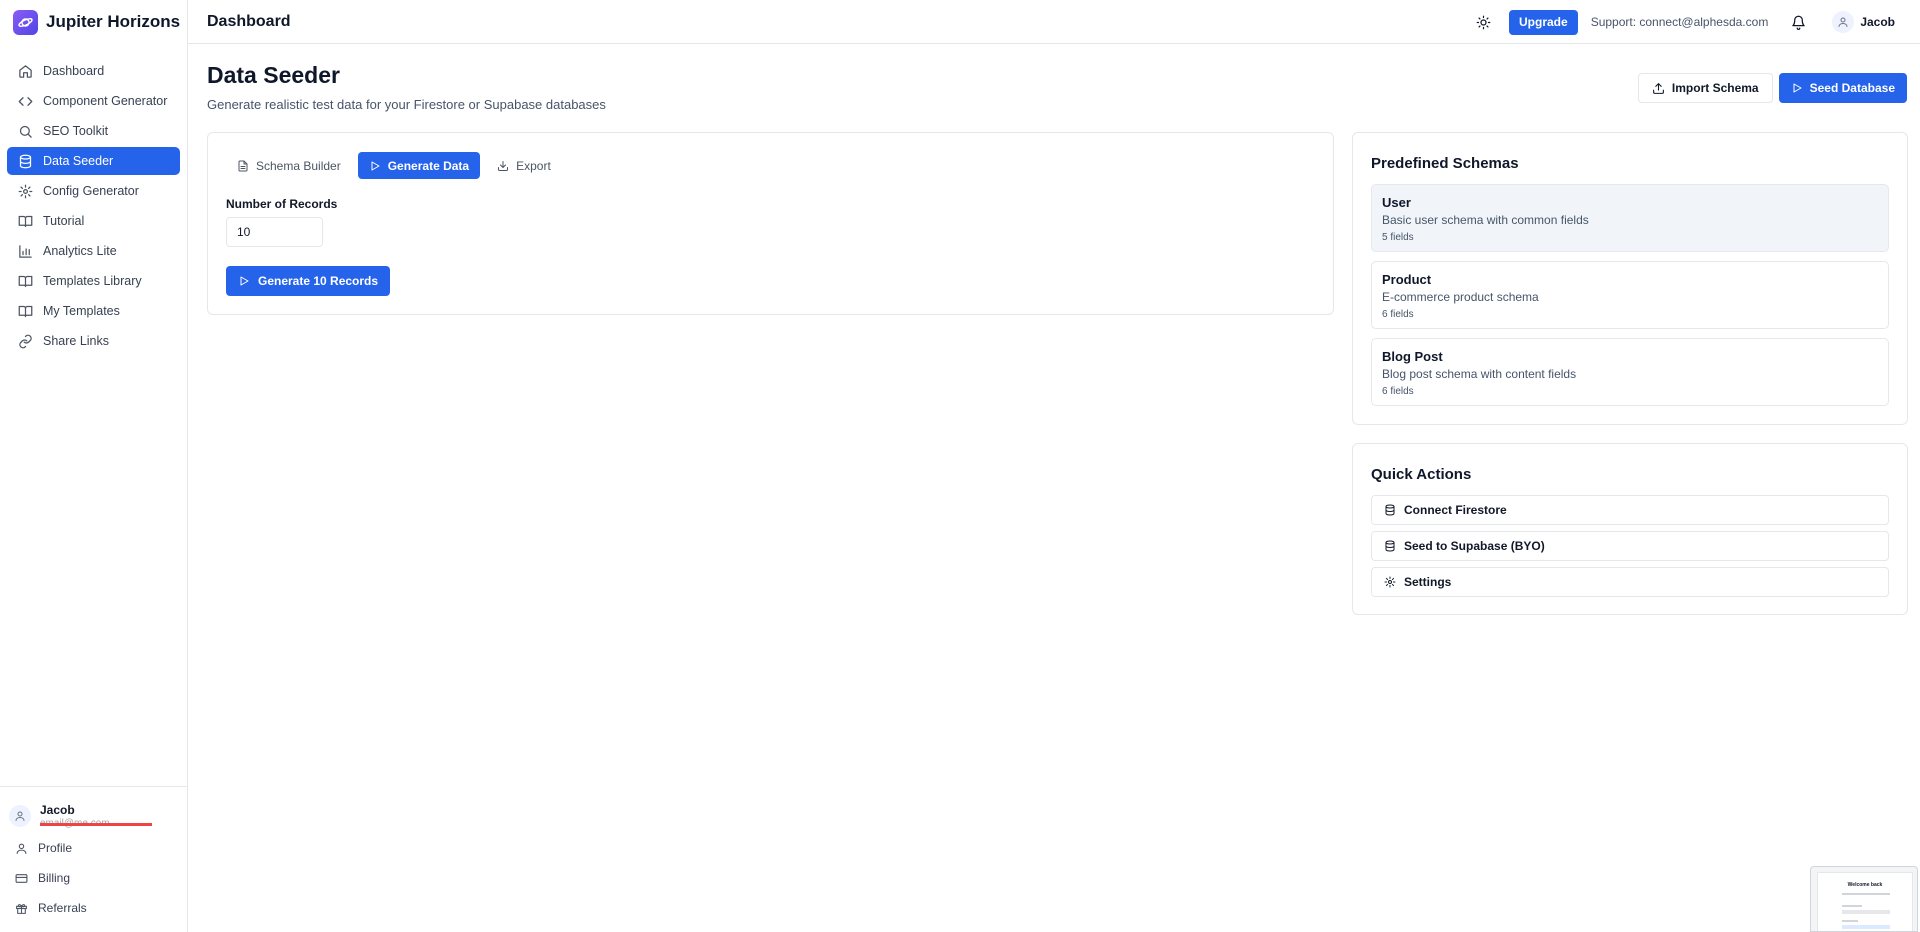 The width and height of the screenshot is (1920, 932). What do you see at coordinates (105, 101) in the screenshot?
I see `sidebar-item-label: Component Generator` at bounding box center [105, 101].